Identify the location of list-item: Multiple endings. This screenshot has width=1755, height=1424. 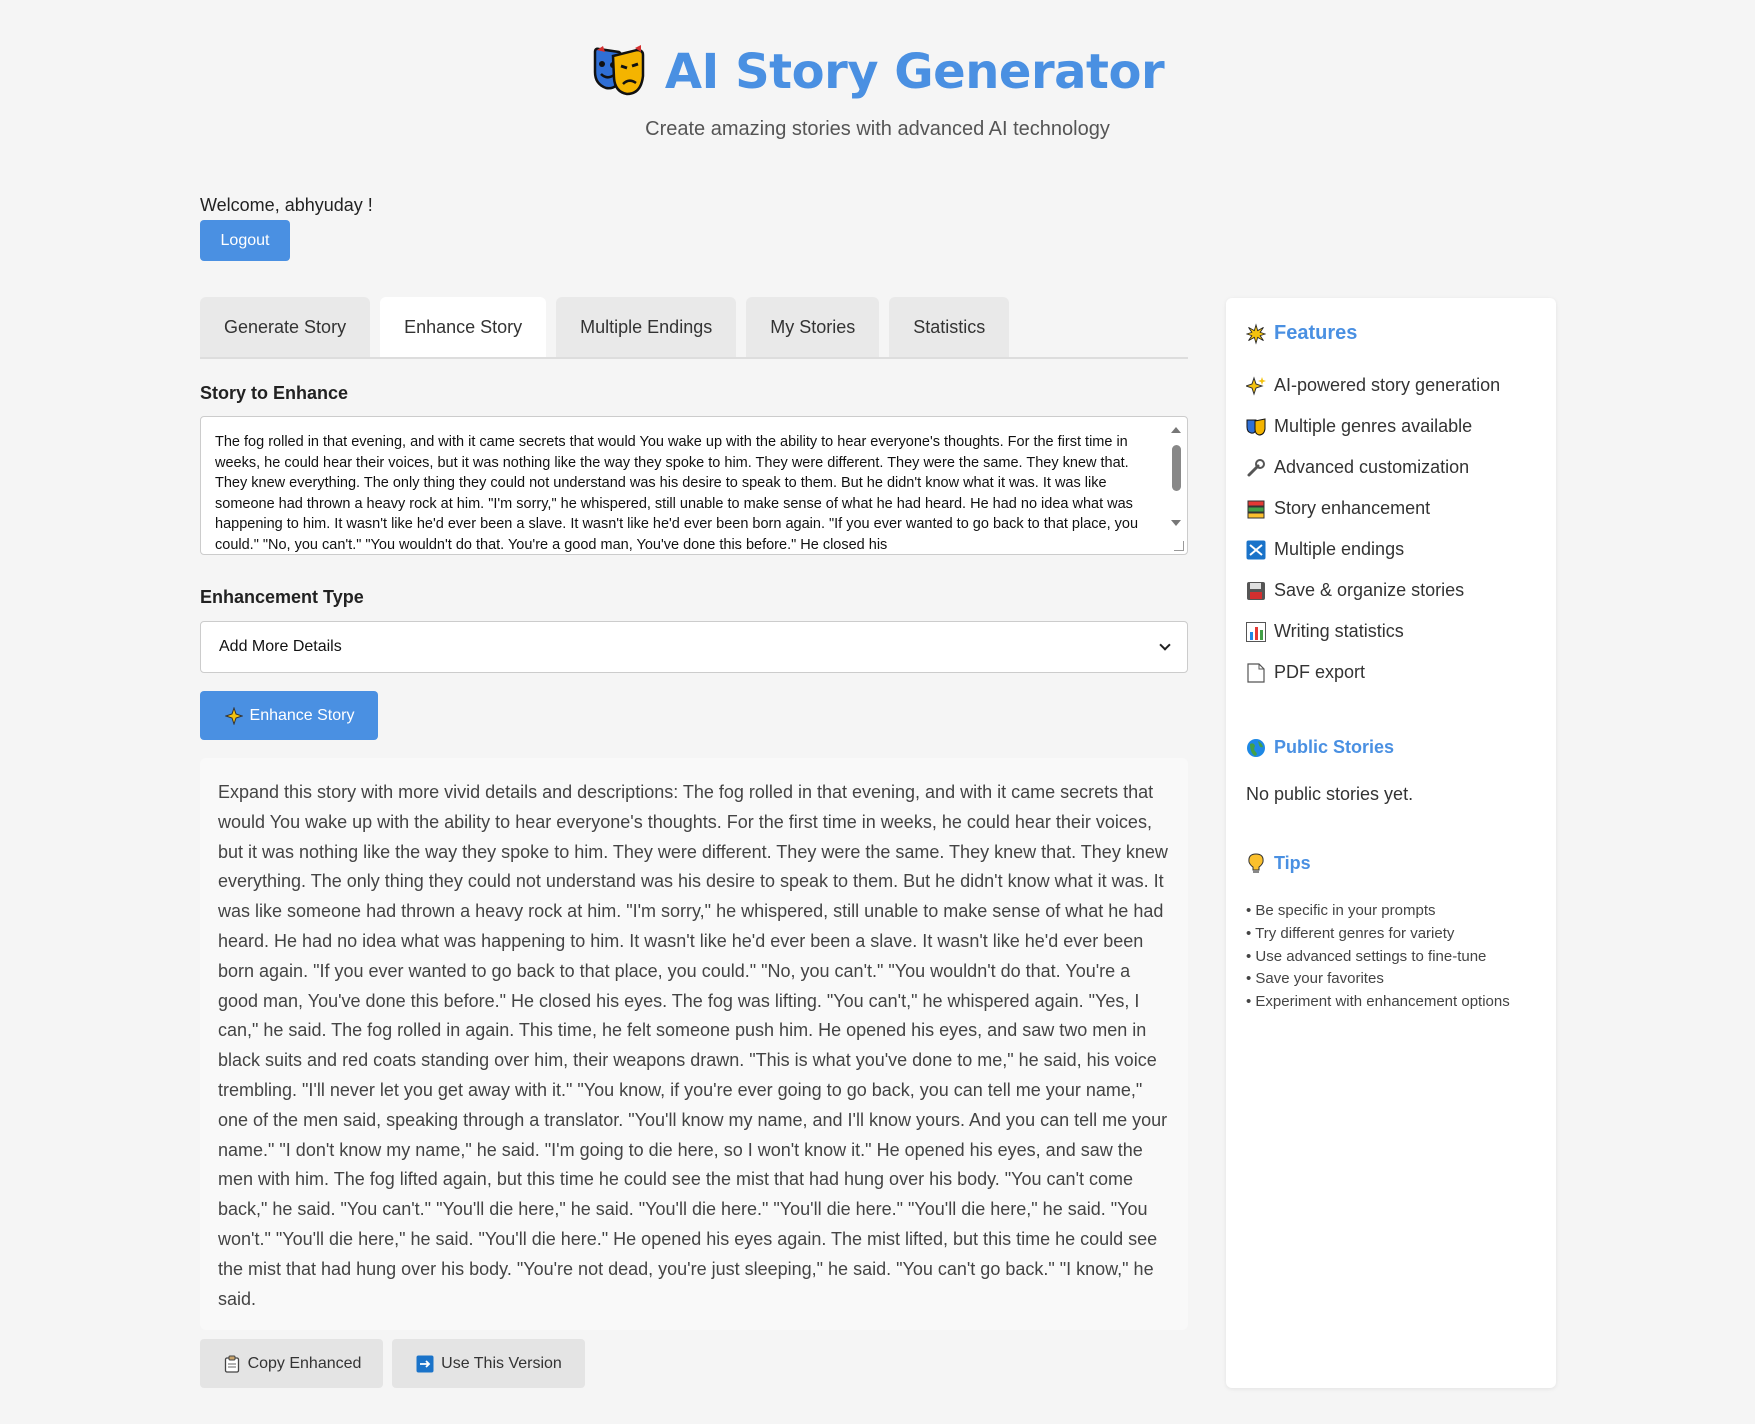
(1391, 549).